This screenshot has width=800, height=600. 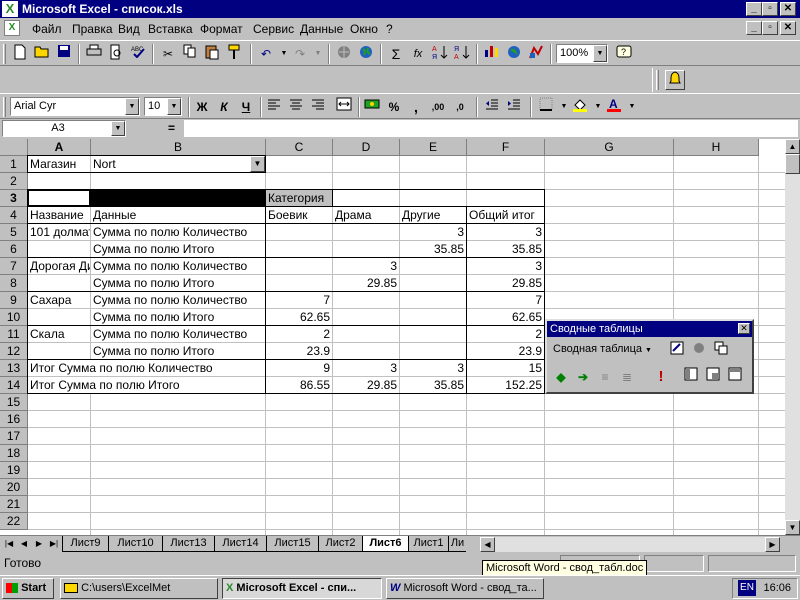 What do you see at coordinates (178, 300) in the screenshot?
I see `cell-b9: Сумма по полю Количество` at bounding box center [178, 300].